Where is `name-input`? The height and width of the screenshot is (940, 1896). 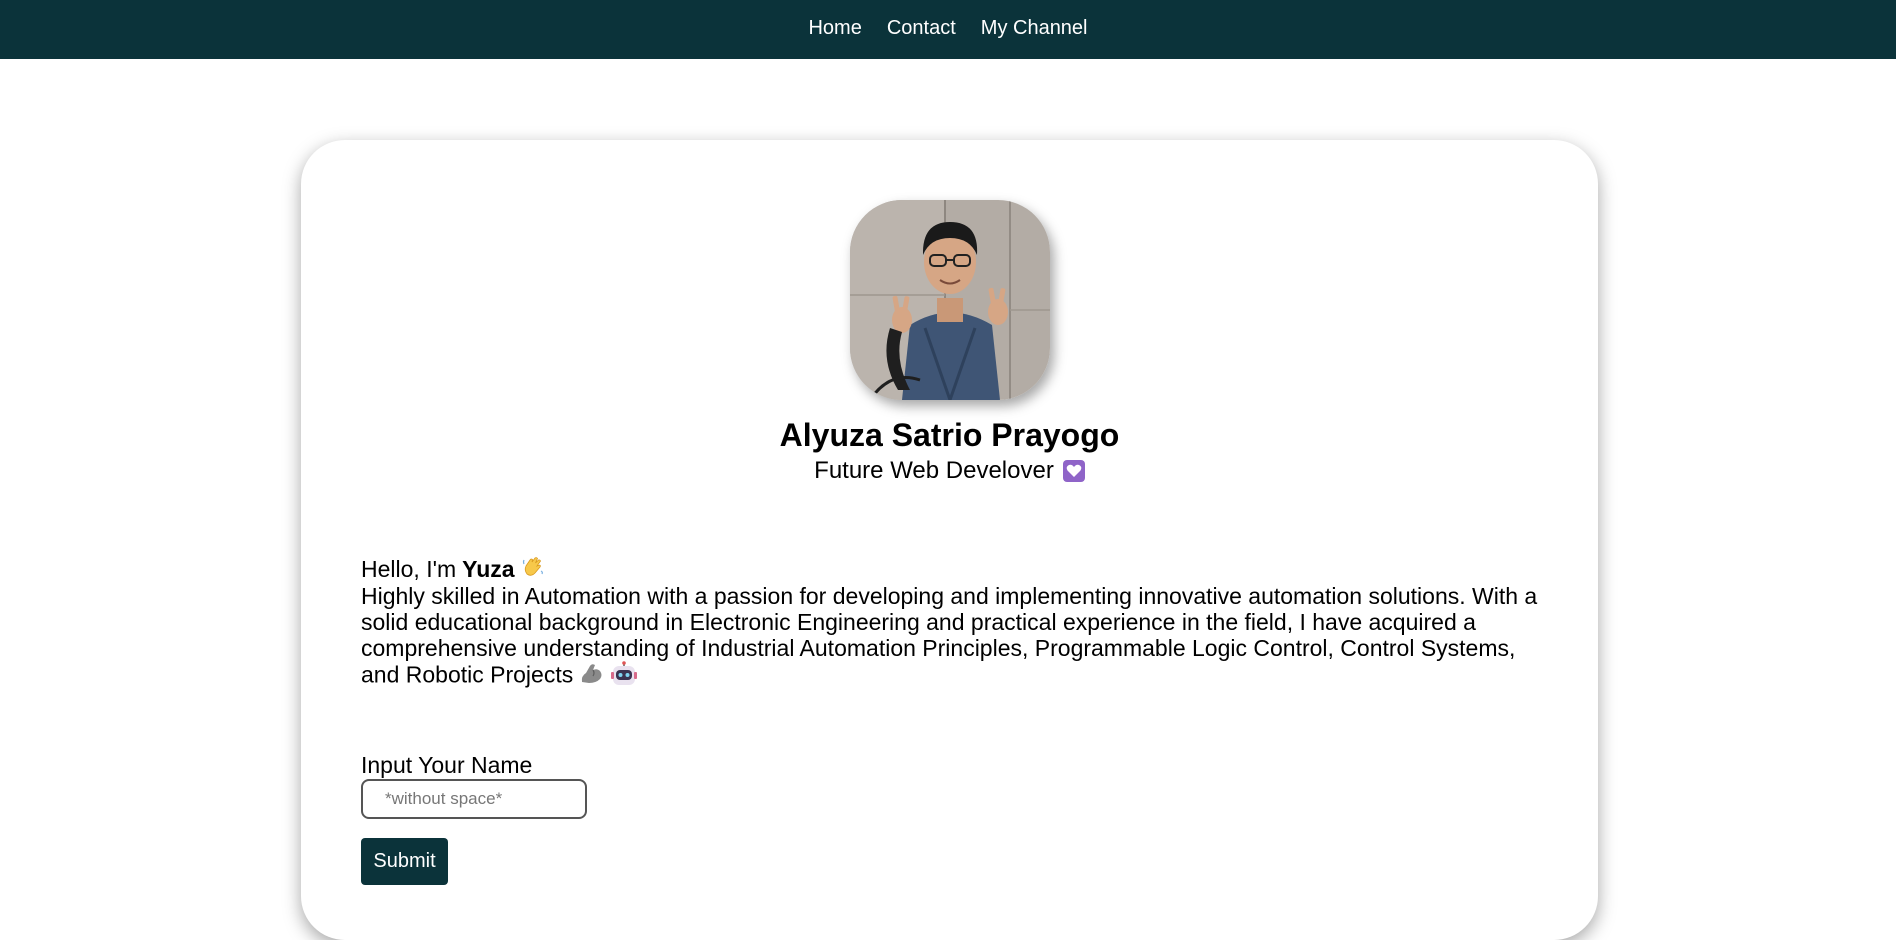
name-input is located at coordinates (474, 799).